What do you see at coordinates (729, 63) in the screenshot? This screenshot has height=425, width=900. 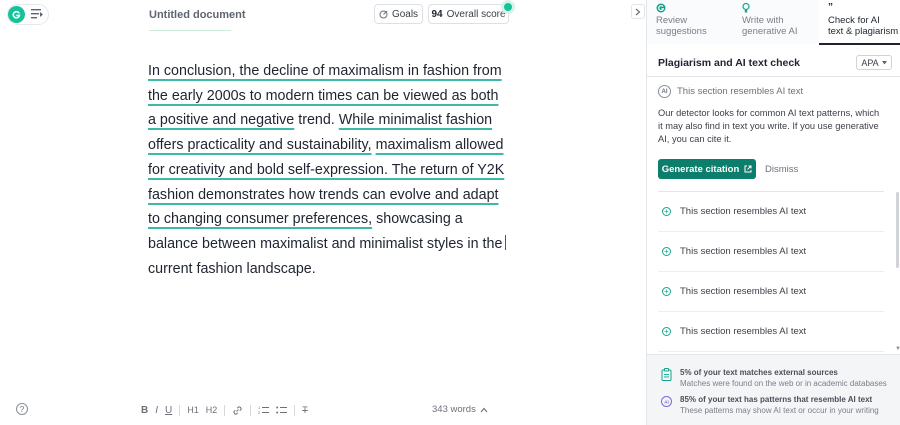 I see `panel-title: Plagiarism and AI text check` at bounding box center [729, 63].